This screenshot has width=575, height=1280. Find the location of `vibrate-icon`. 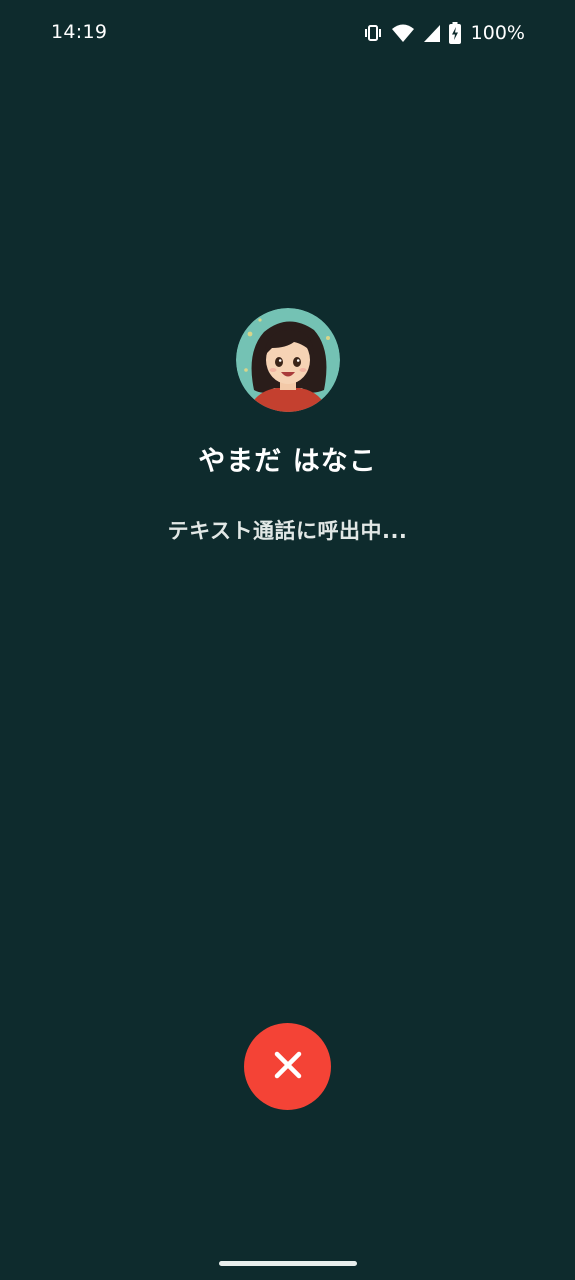

vibrate-icon is located at coordinates (373, 33).